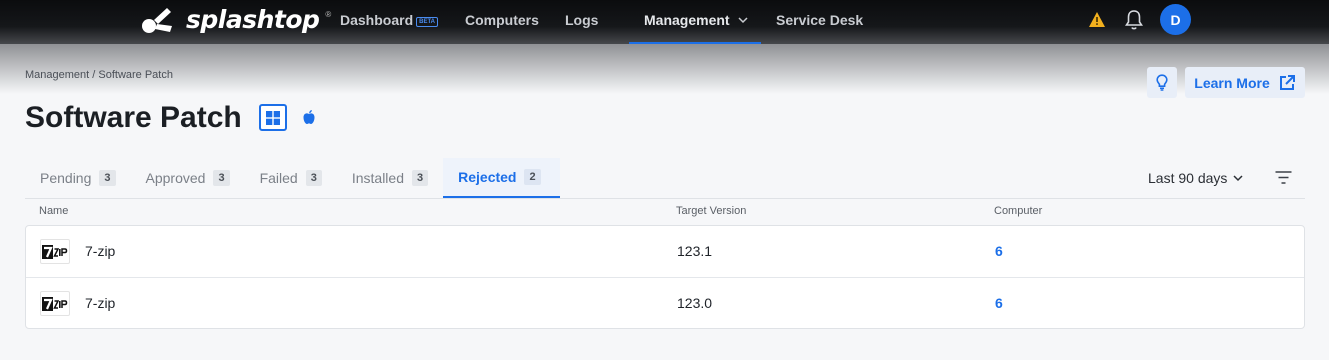 The height and width of the screenshot is (360, 1329). I want to click on tab-label: Failed, so click(278, 178).